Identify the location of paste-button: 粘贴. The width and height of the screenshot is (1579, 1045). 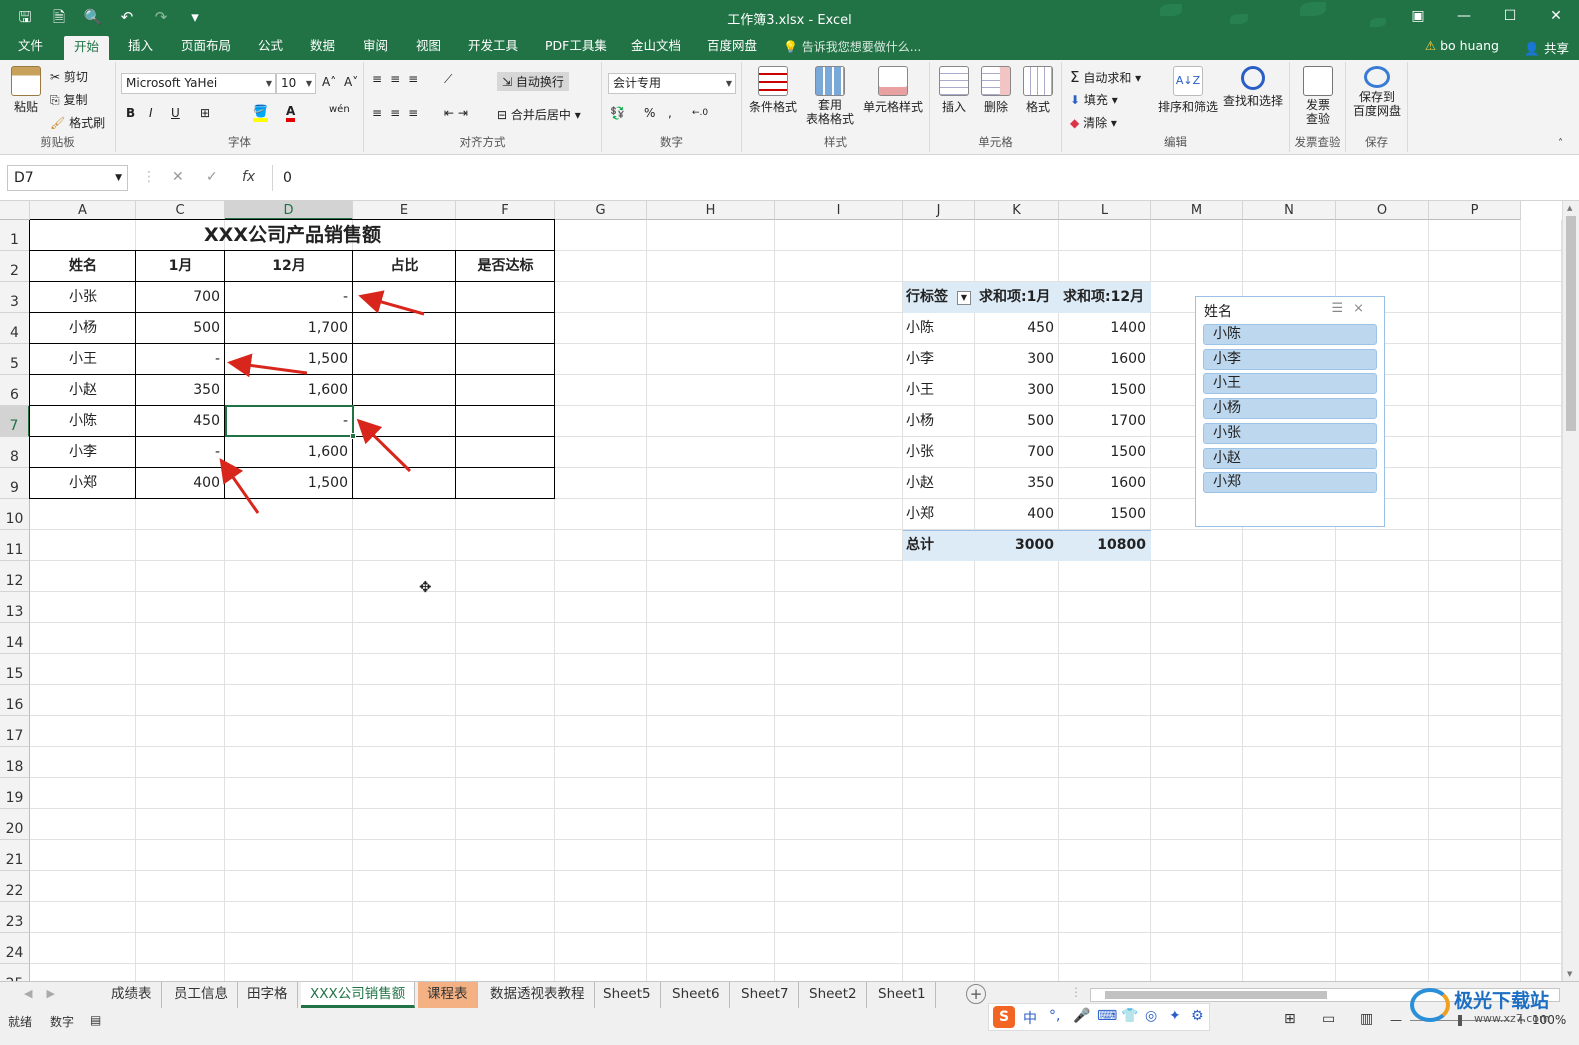
(26, 90).